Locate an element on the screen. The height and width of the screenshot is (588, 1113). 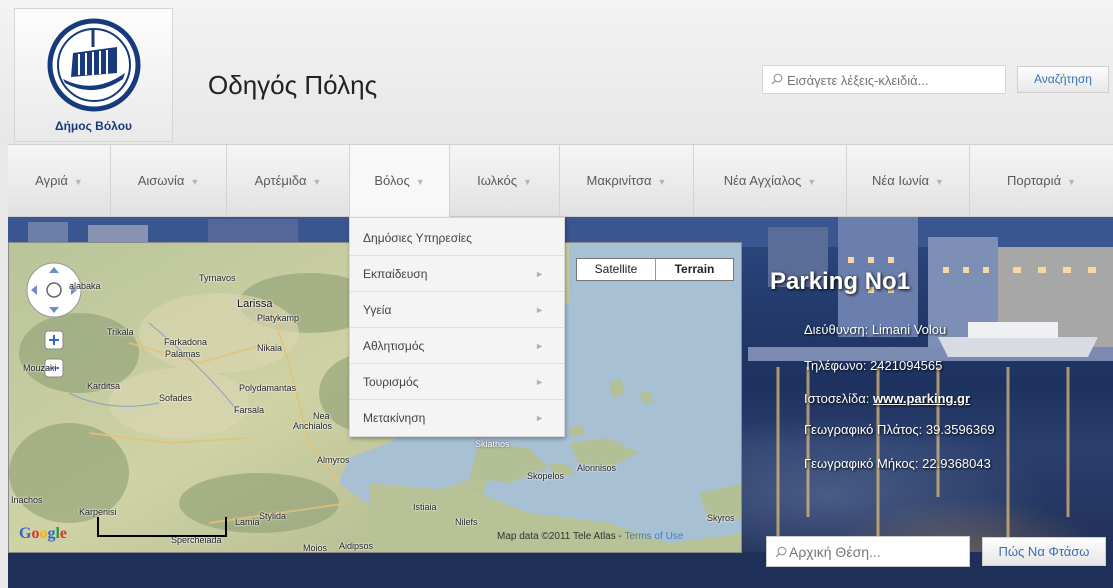
nav-item-nea-ionia: Νέα Ιωνία ▼ is located at coordinates (908, 181).